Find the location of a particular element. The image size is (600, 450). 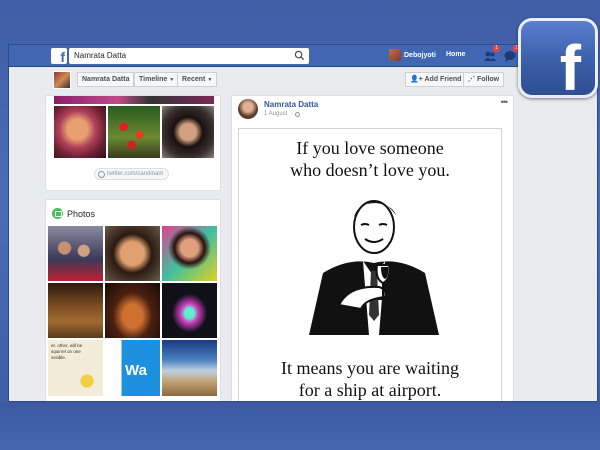

post-author-name: Namrata Datta is located at coordinates (291, 104).